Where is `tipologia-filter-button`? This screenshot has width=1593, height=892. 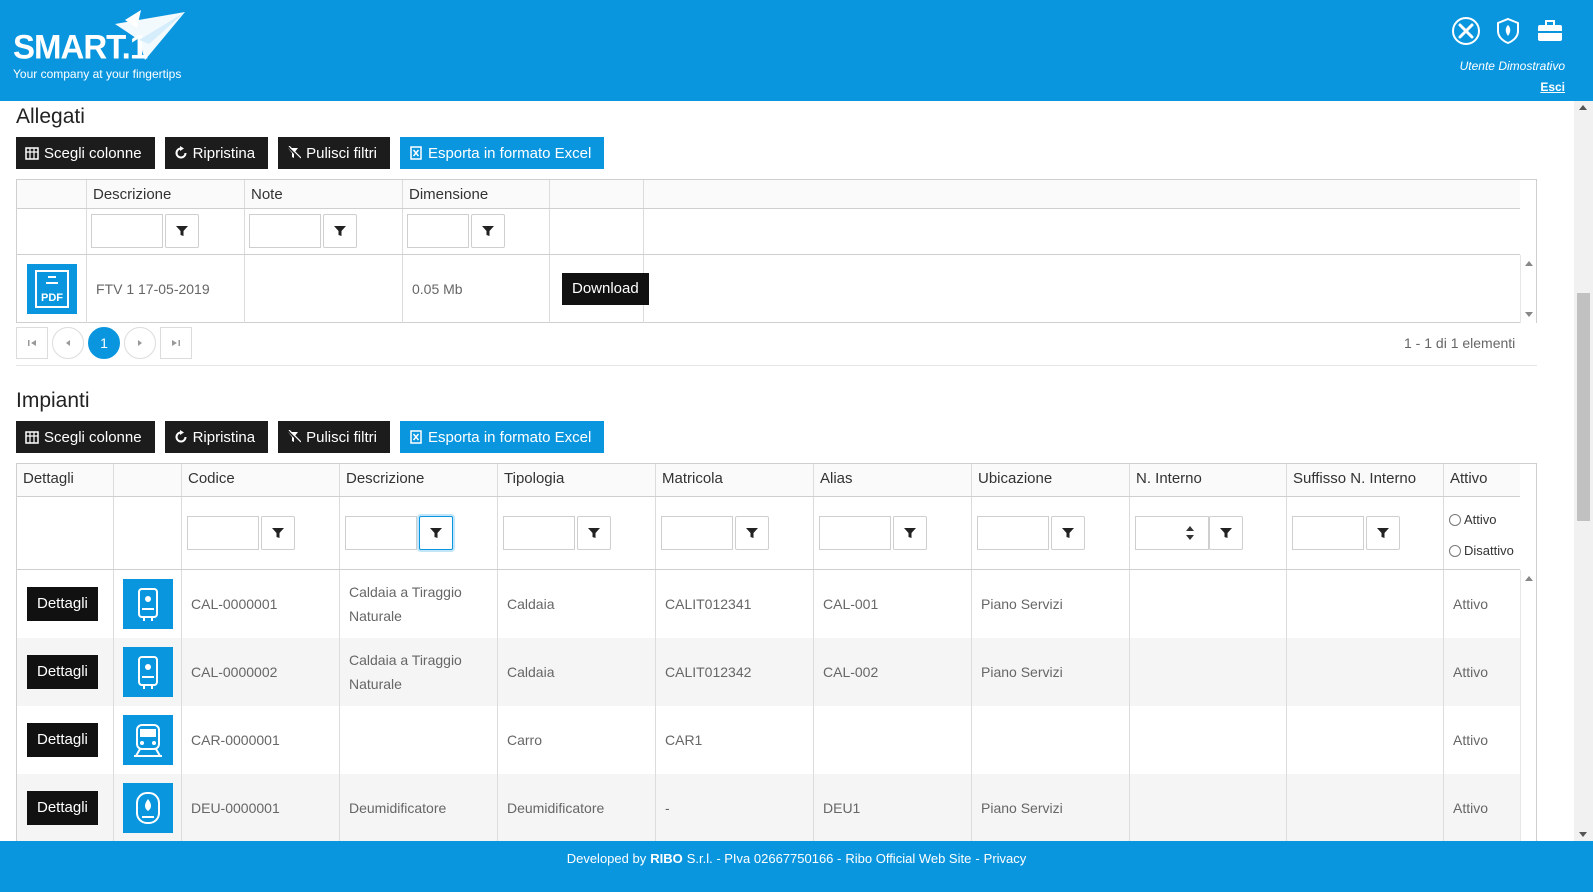 tipologia-filter-button is located at coordinates (594, 533).